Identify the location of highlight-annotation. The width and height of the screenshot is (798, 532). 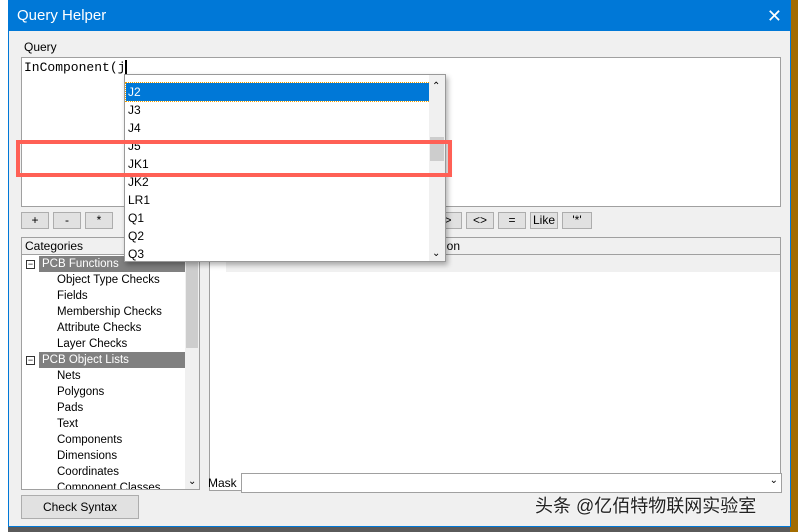
(234, 158).